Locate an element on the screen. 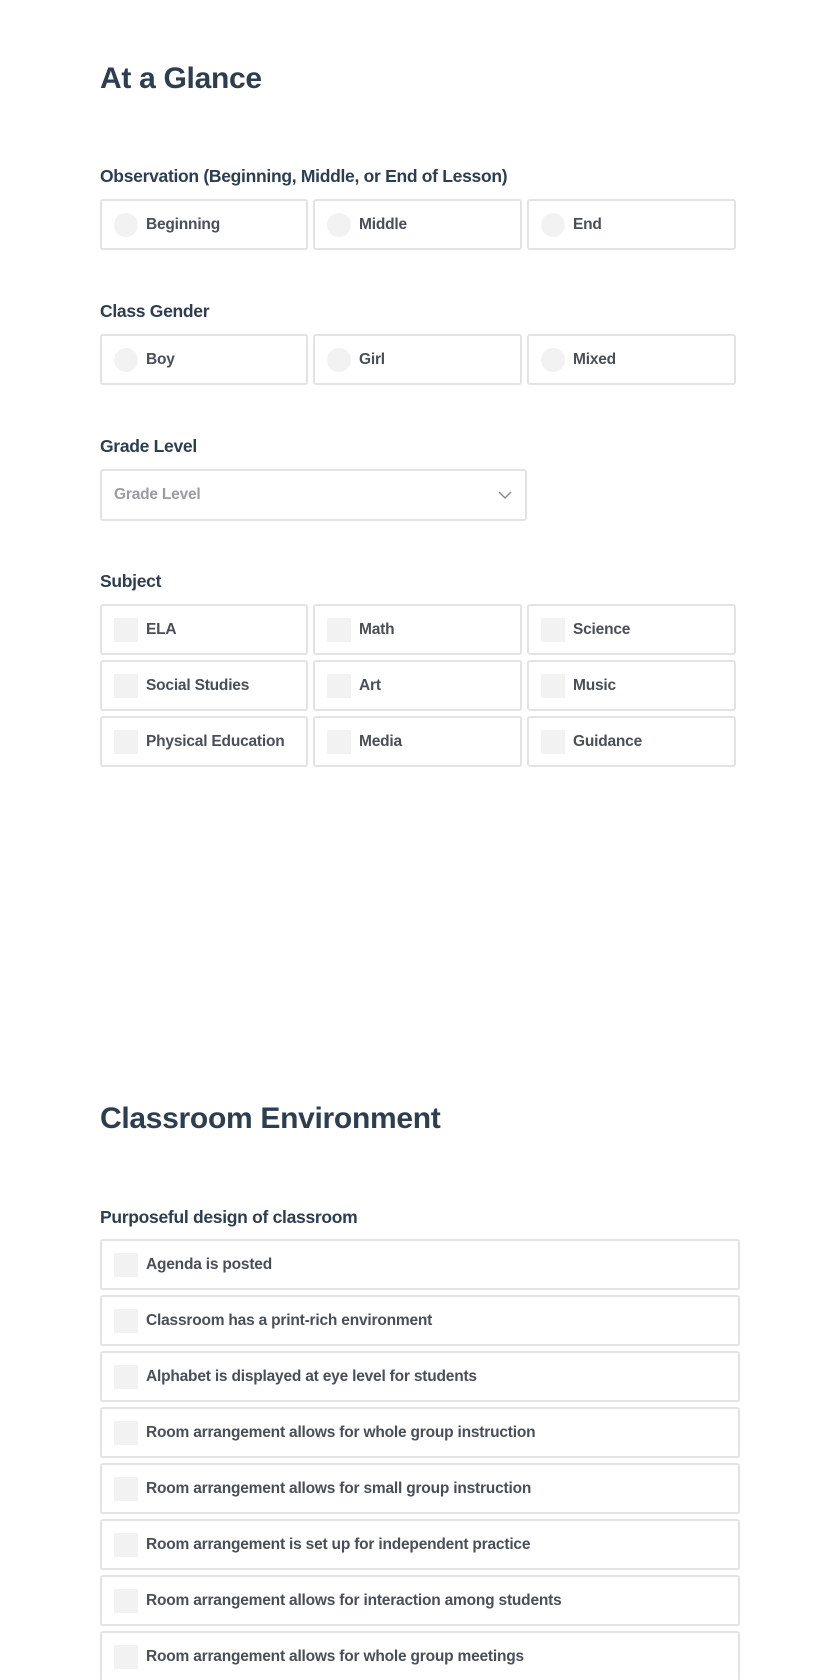 This screenshot has height=1680, width=840. option-label: Girl is located at coordinates (372, 359).